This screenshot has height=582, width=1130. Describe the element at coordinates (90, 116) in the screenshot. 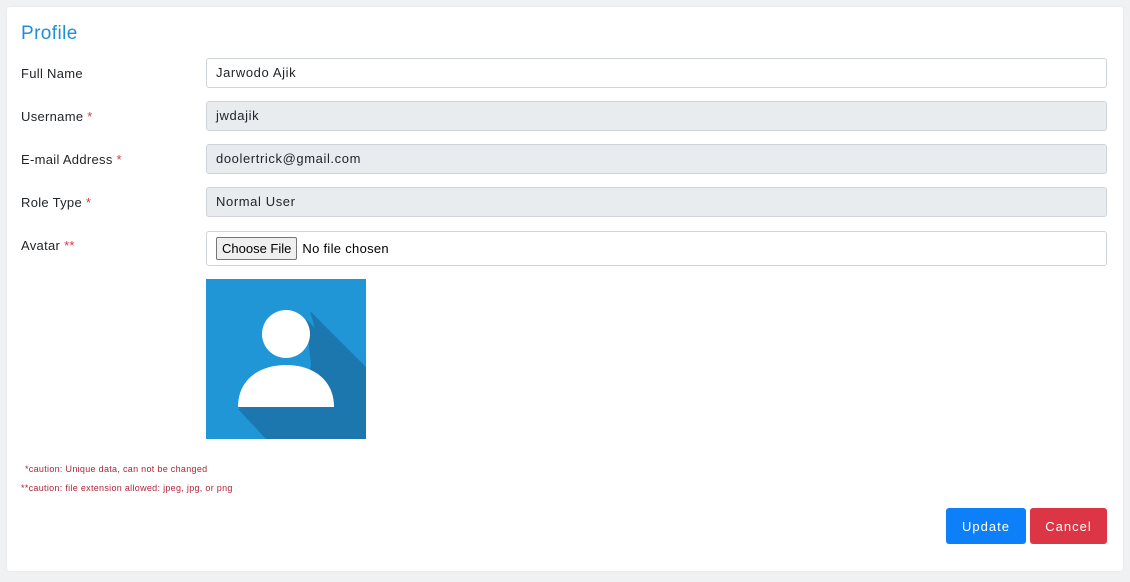

I see `username-required-mark: *` at that location.